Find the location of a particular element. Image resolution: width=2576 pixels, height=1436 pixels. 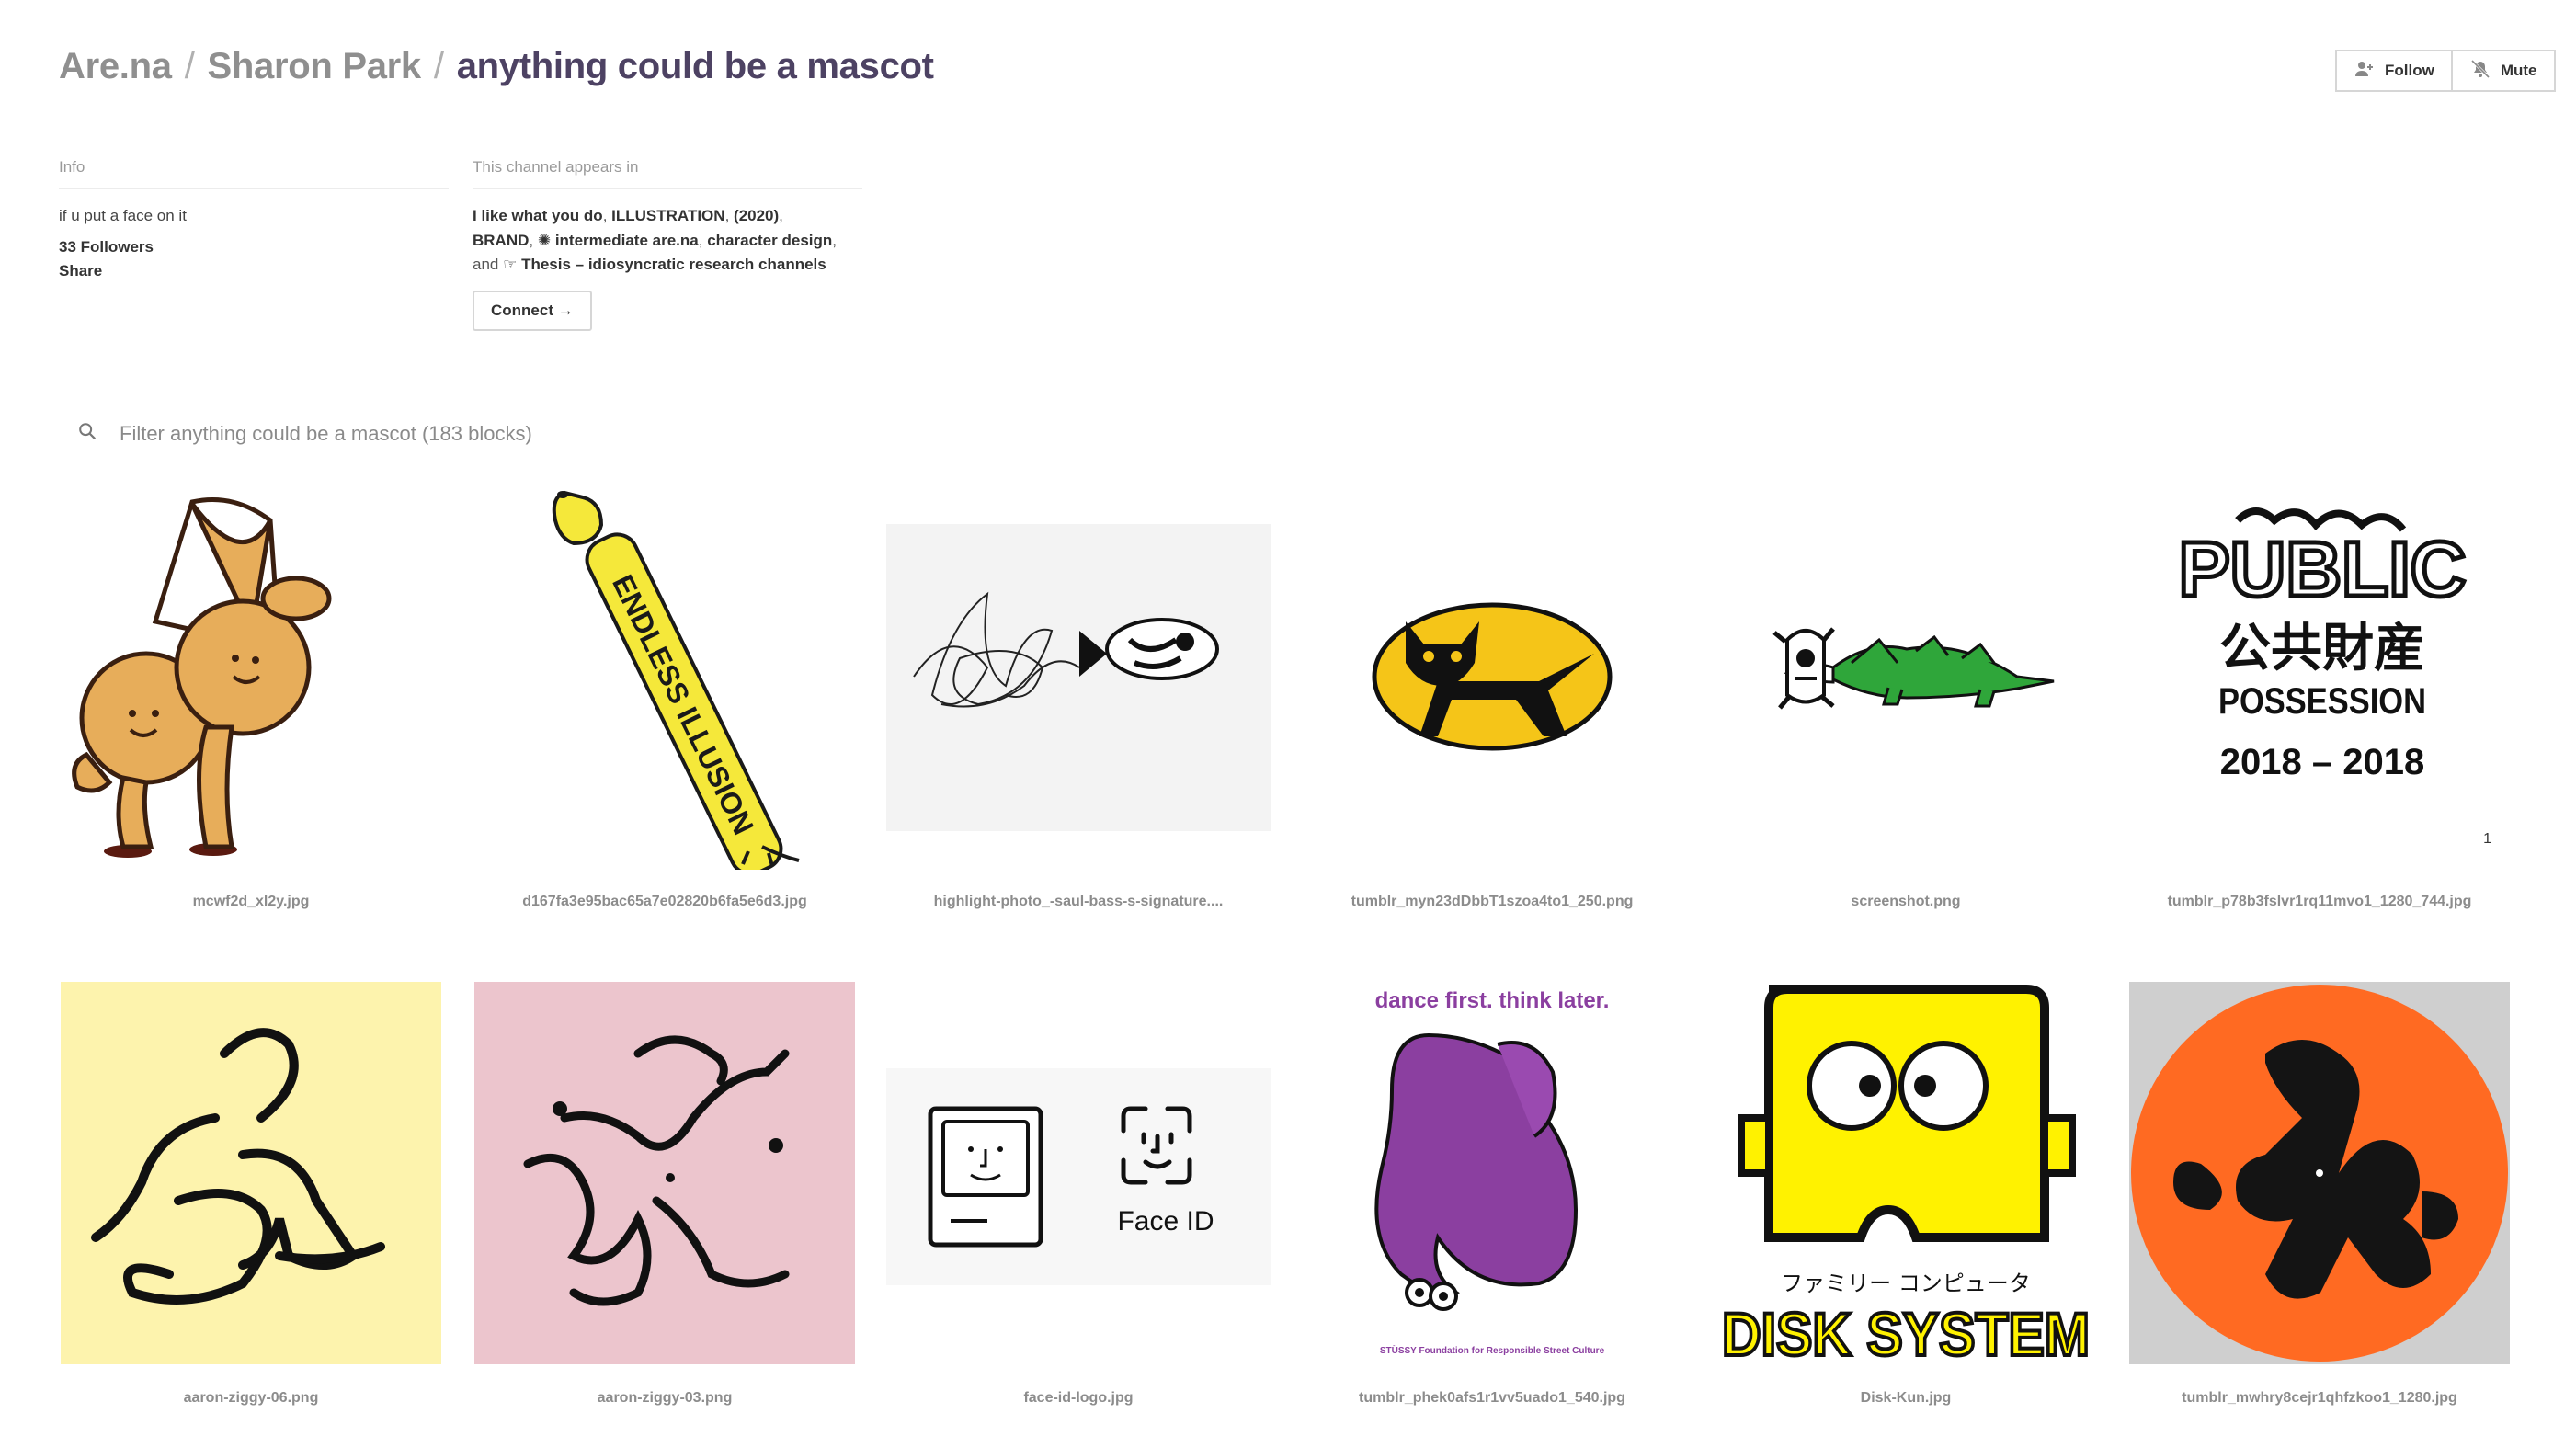

disk-kun-icon: ファミリー コンピュータ DISK SYSTEM is located at coordinates (1906, 1175).